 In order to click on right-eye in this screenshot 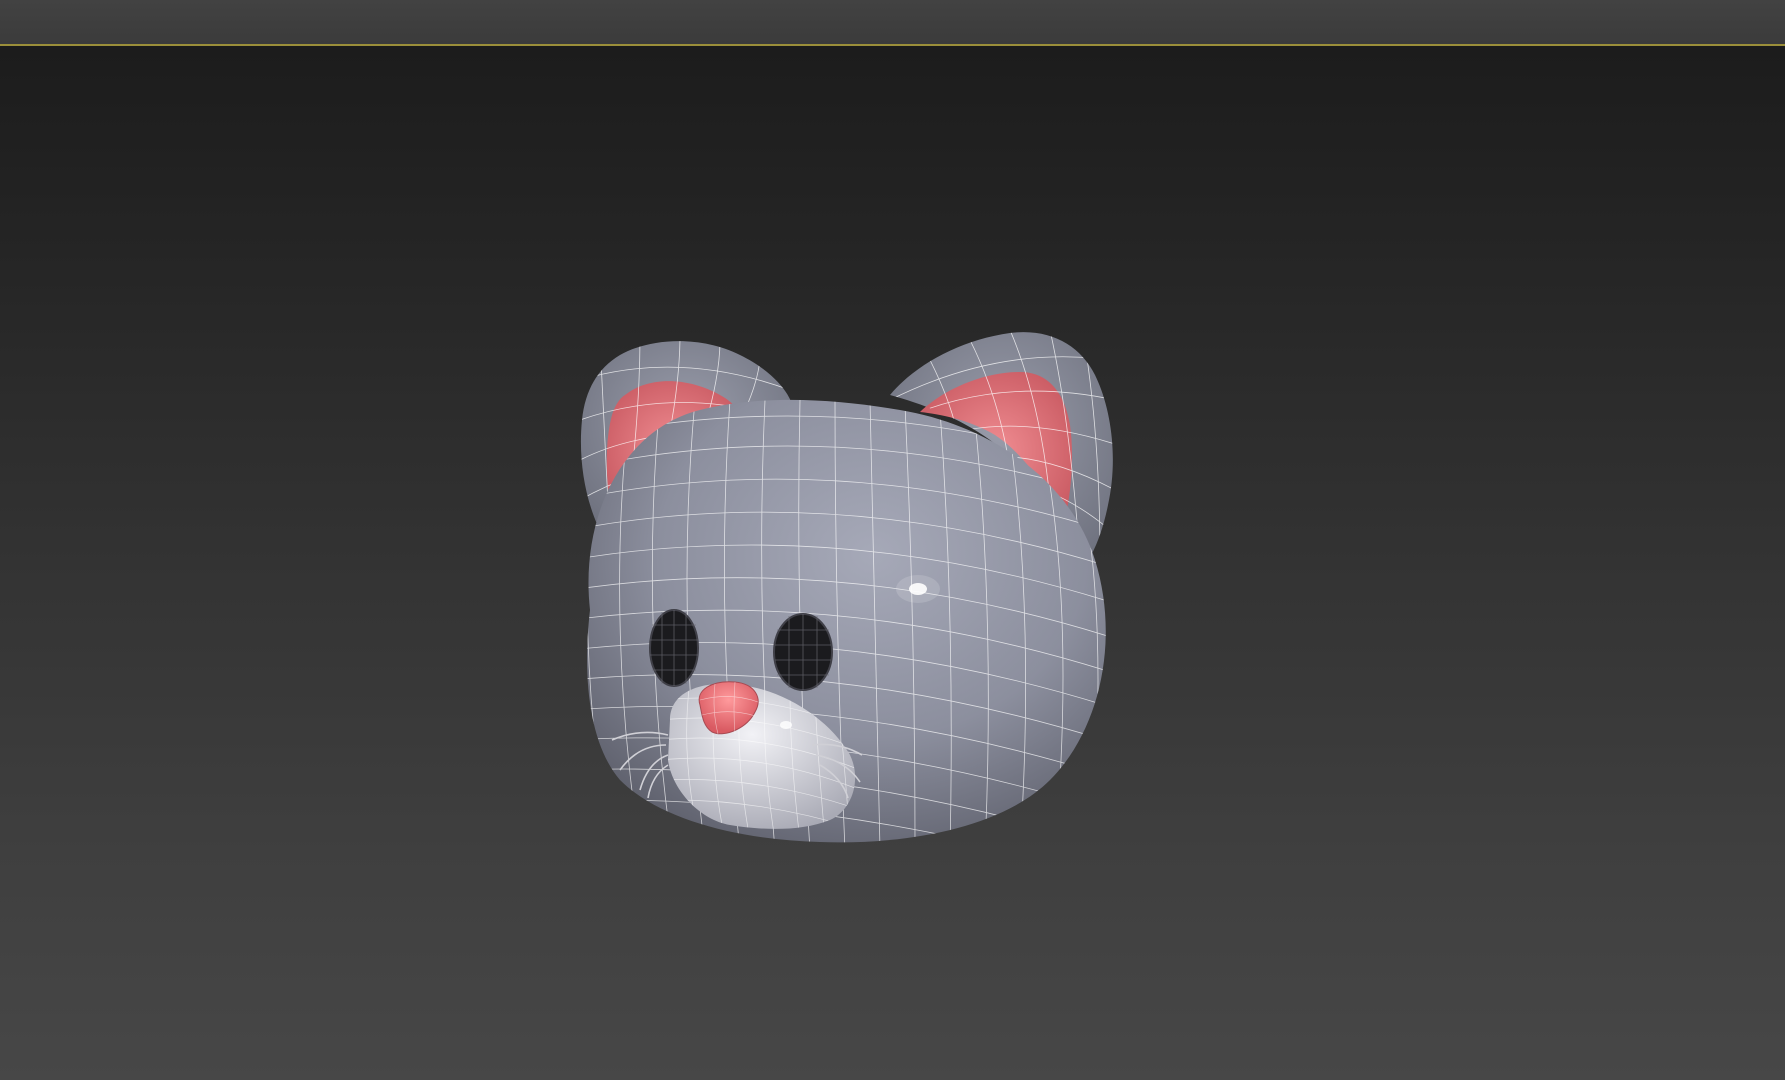, I will do `click(803, 652)`.